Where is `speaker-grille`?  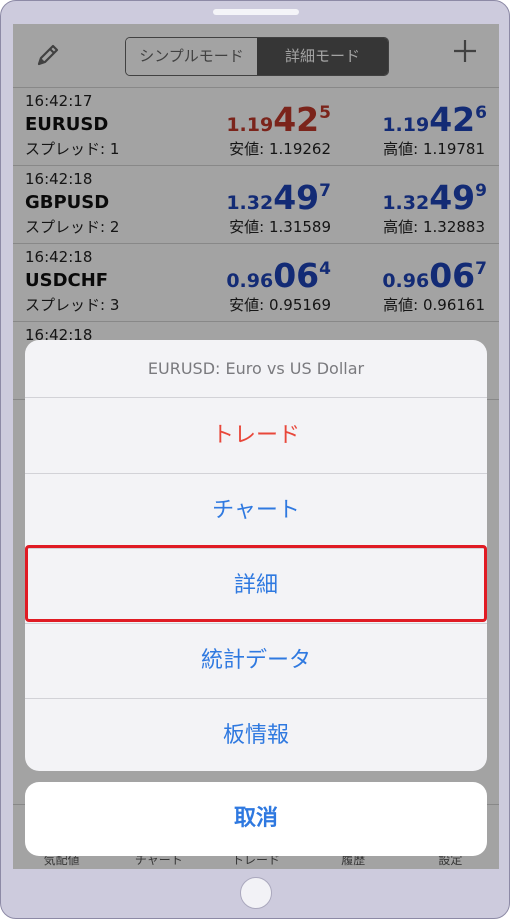 speaker-grille is located at coordinates (256, 12).